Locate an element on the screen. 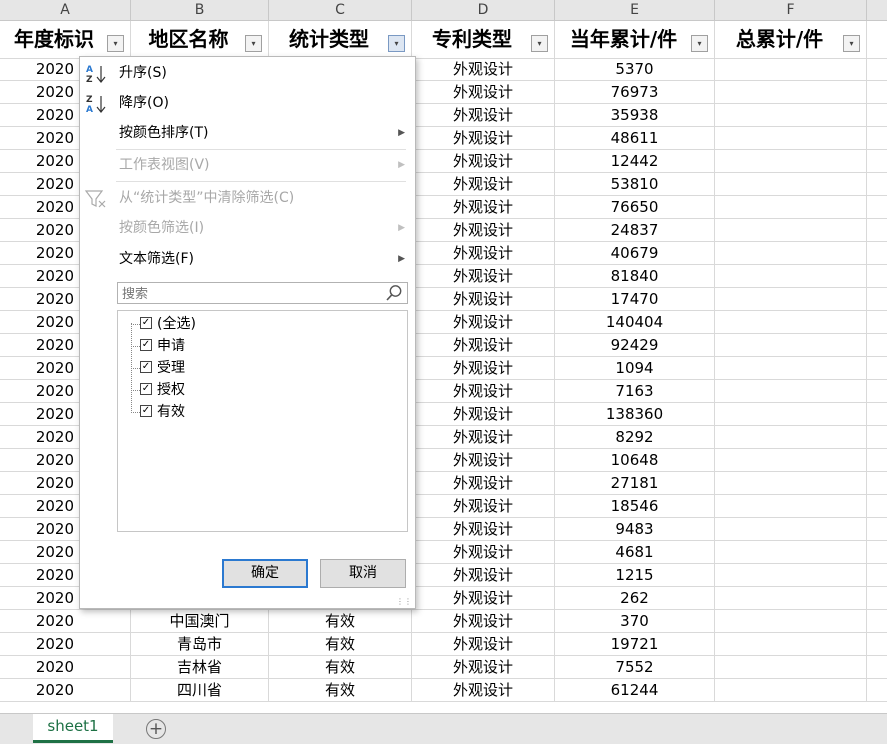  table-cell: 140404 is located at coordinates (635, 322).